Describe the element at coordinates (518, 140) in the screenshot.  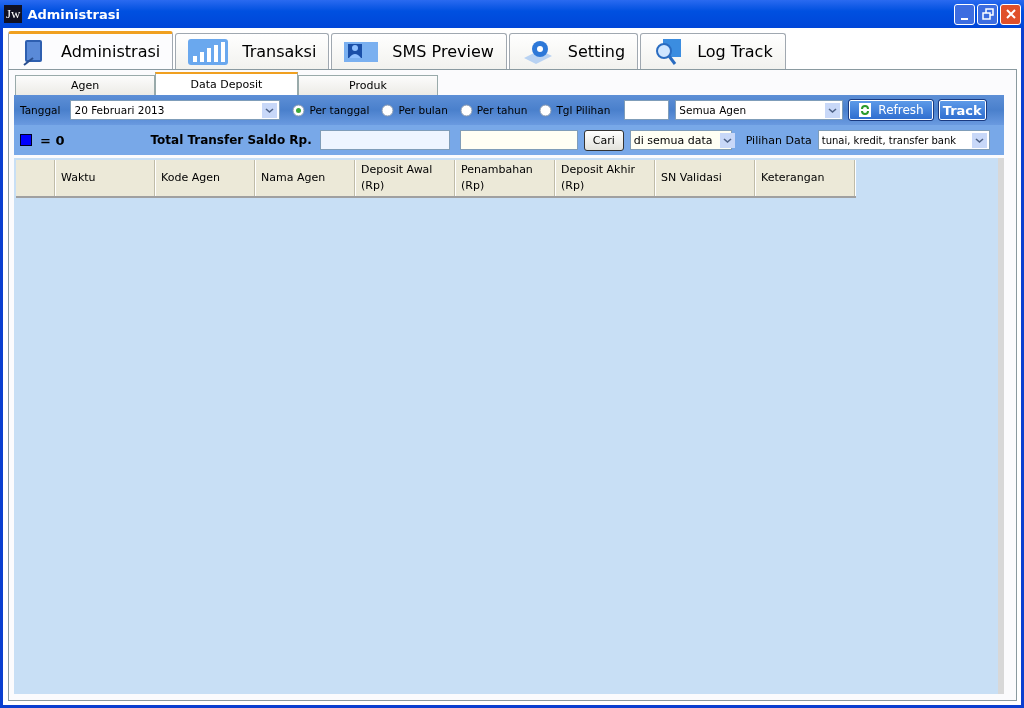
I see `search-field` at that location.